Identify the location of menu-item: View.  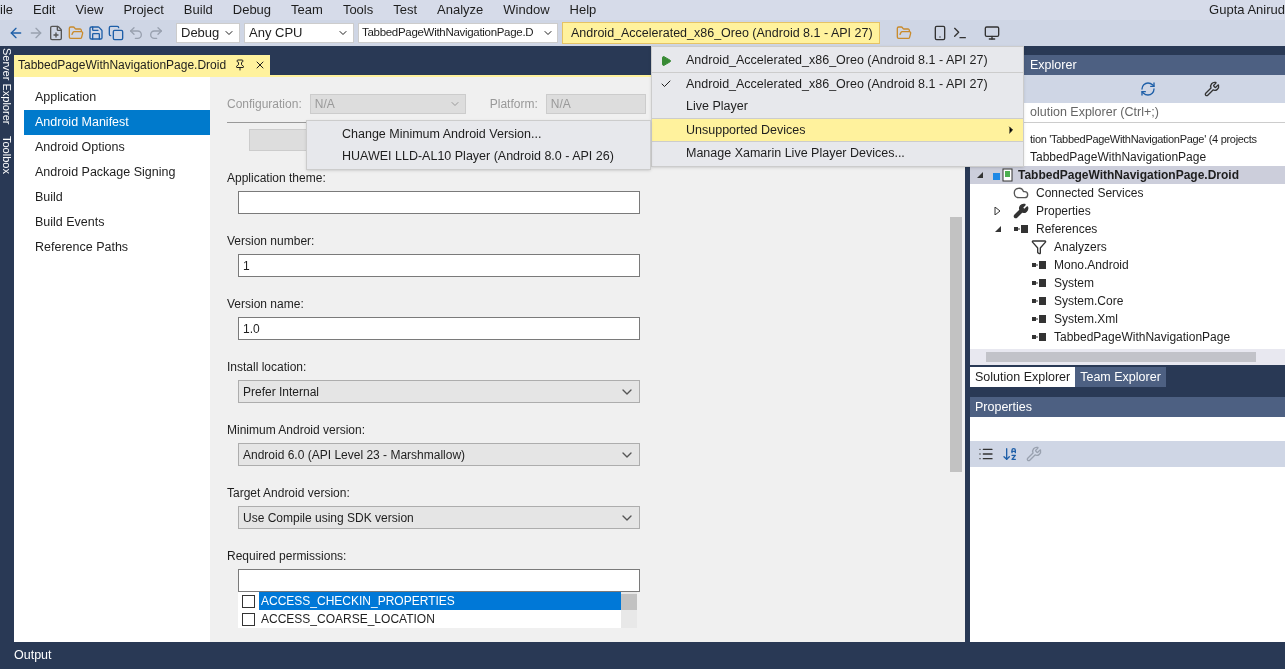
(89, 10).